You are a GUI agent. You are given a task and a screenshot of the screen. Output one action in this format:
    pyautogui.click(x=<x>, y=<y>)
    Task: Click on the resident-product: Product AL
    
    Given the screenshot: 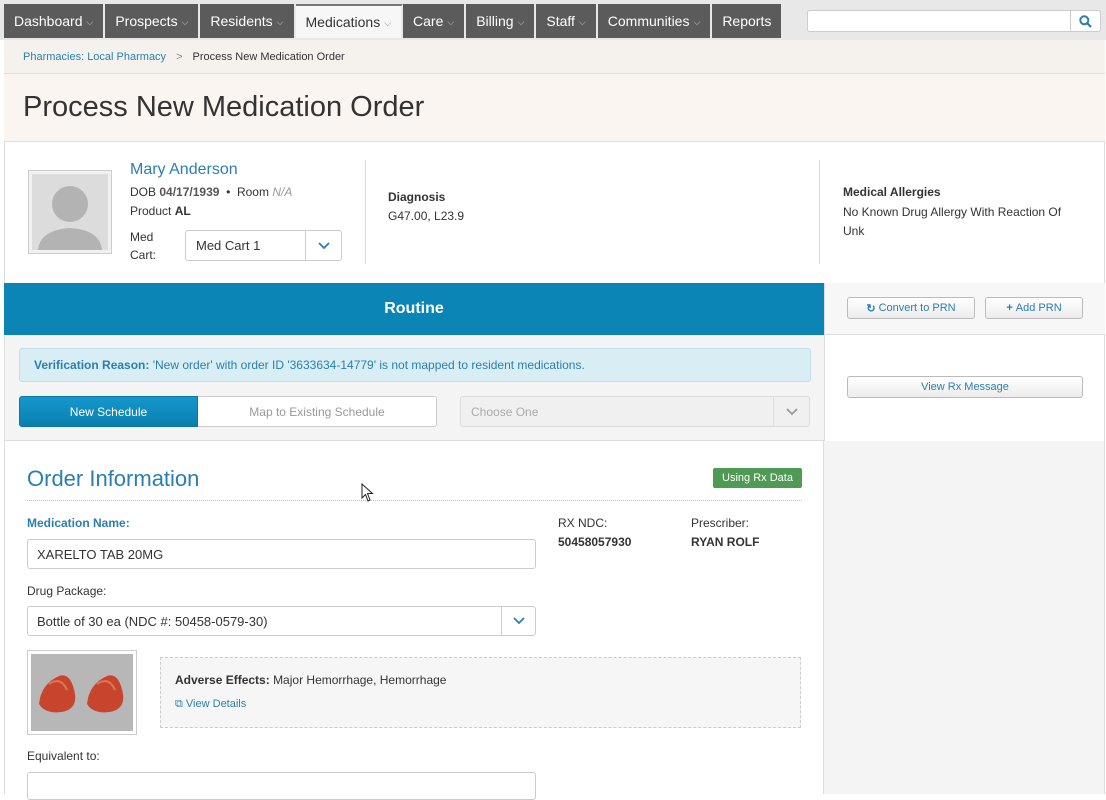 What is the action you would take?
    pyautogui.click(x=160, y=211)
    